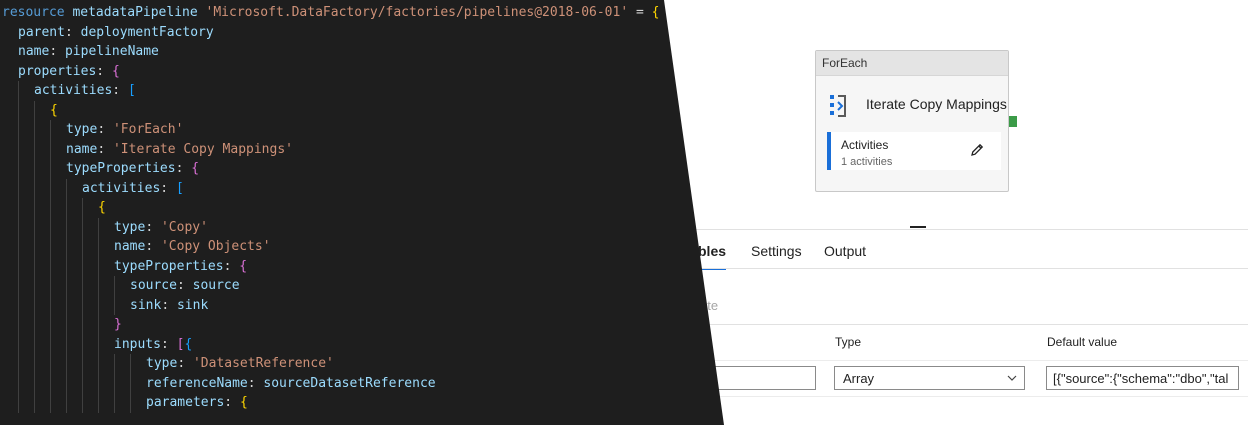  Describe the element at coordinates (712, 253) in the screenshot. I see `tab-variables: bles` at that location.